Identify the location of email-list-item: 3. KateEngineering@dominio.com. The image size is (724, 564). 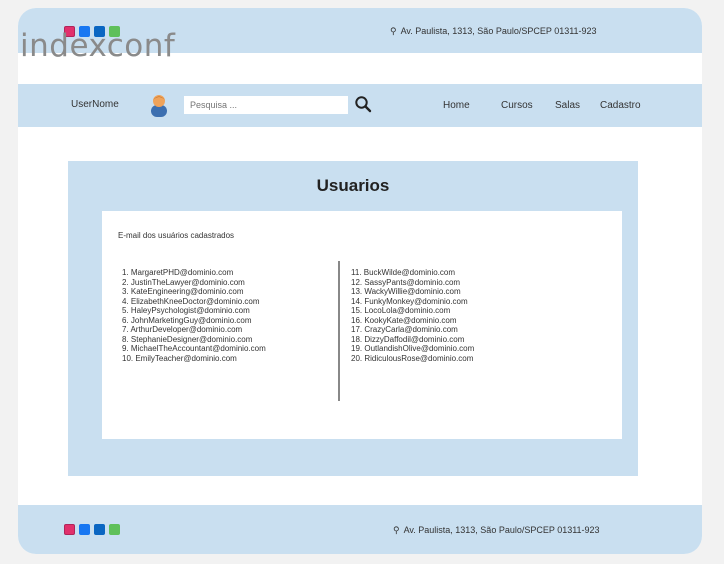
(183, 291).